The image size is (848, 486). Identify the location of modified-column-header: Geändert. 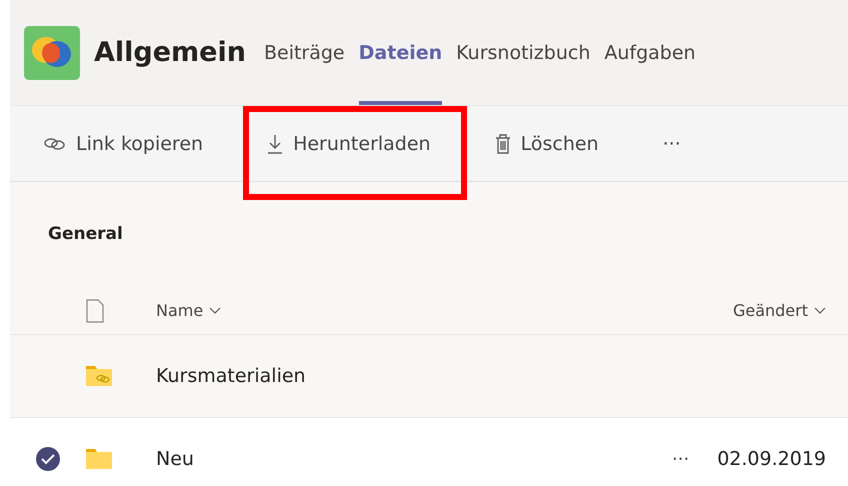
(779, 310).